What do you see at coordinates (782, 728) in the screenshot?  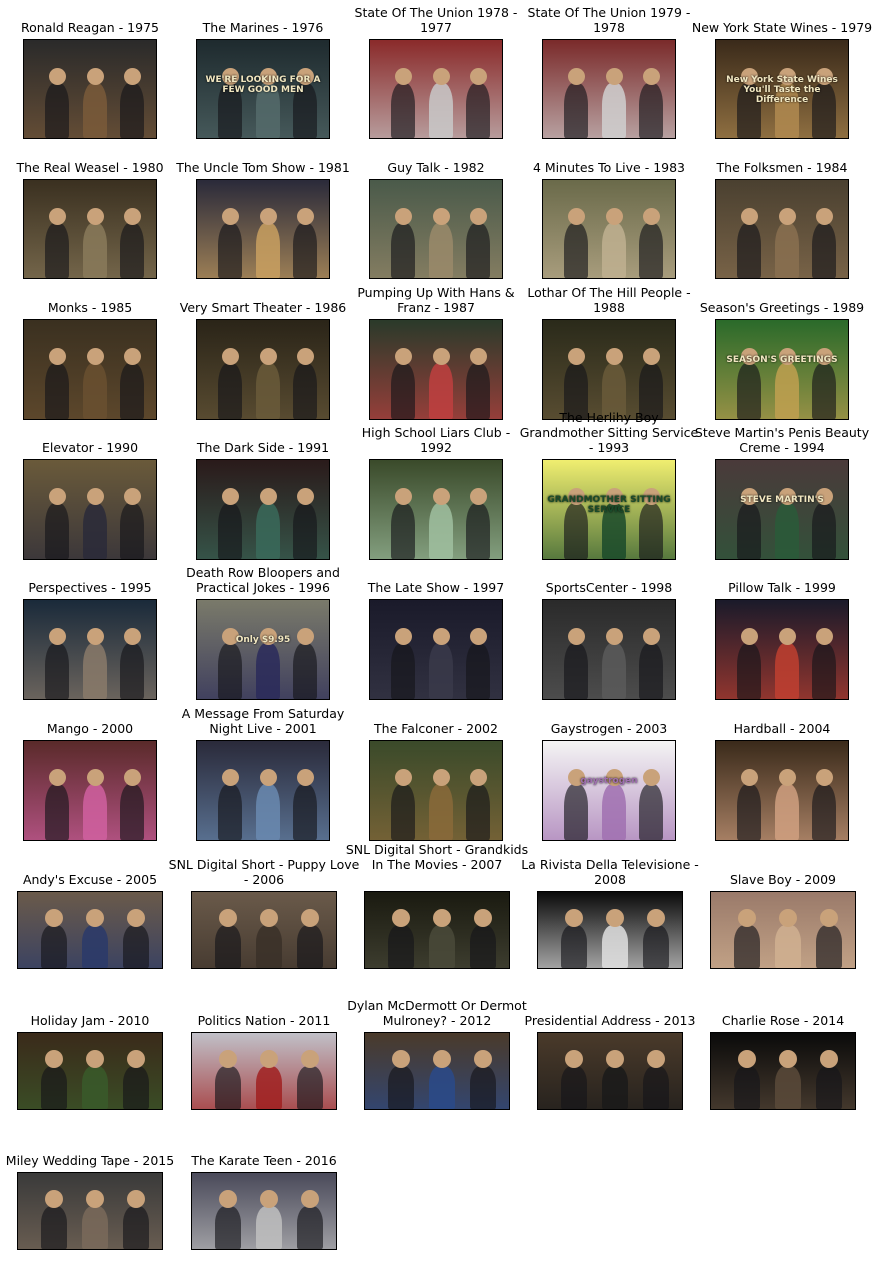 I see `tile-title: Hardball - 2004` at bounding box center [782, 728].